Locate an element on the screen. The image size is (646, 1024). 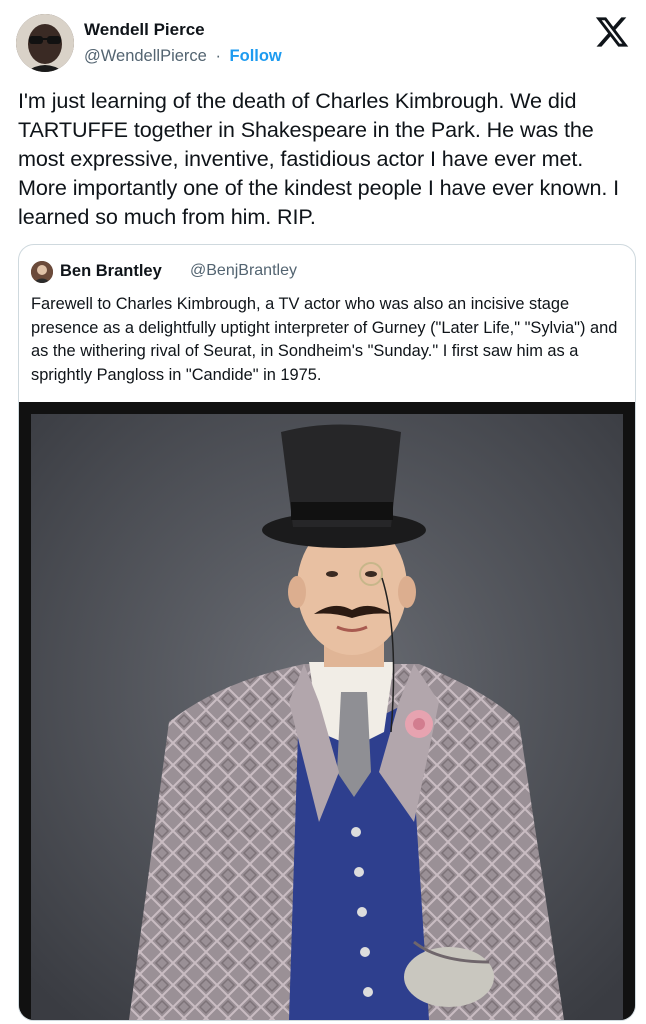
author-avatar is located at coordinates (45, 43).